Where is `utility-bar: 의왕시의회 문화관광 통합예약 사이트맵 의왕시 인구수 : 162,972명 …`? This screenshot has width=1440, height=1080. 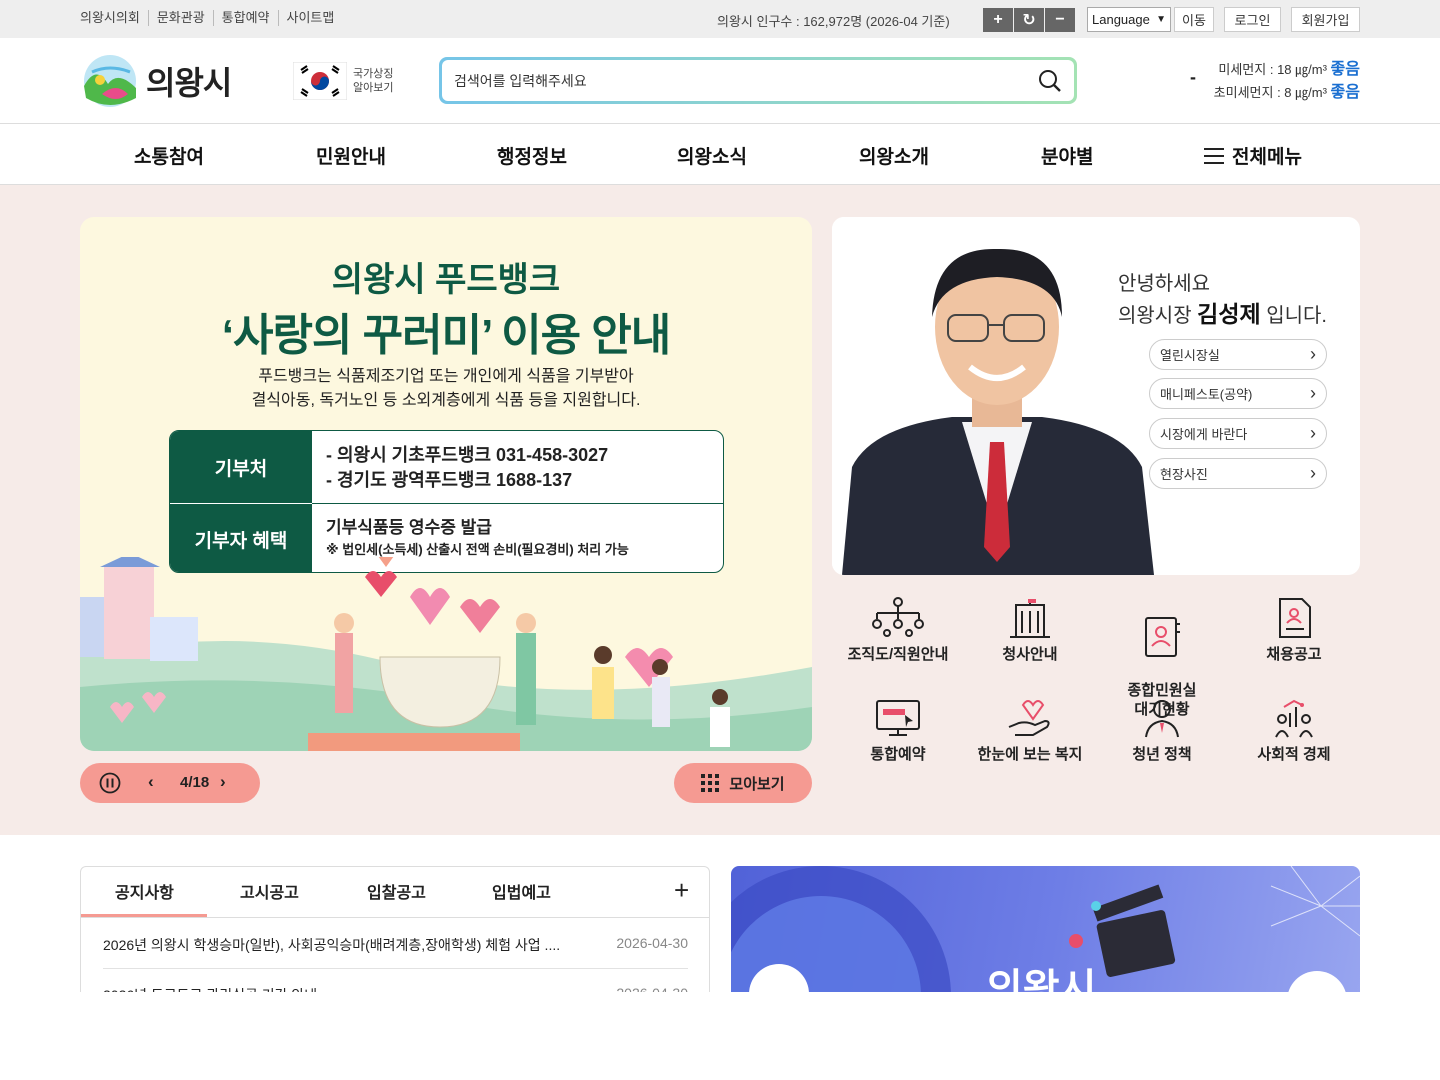
utility-bar: 의왕시의회 문화관광 통합예약 사이트맵 의왕시 인구수 : 162,972명 … is located at coordinates (720, 19).